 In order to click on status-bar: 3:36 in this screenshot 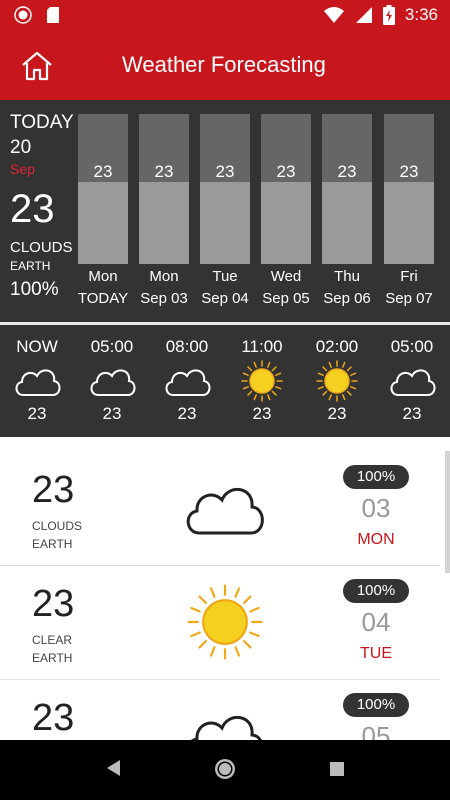, I will do `click(225, 16)`.